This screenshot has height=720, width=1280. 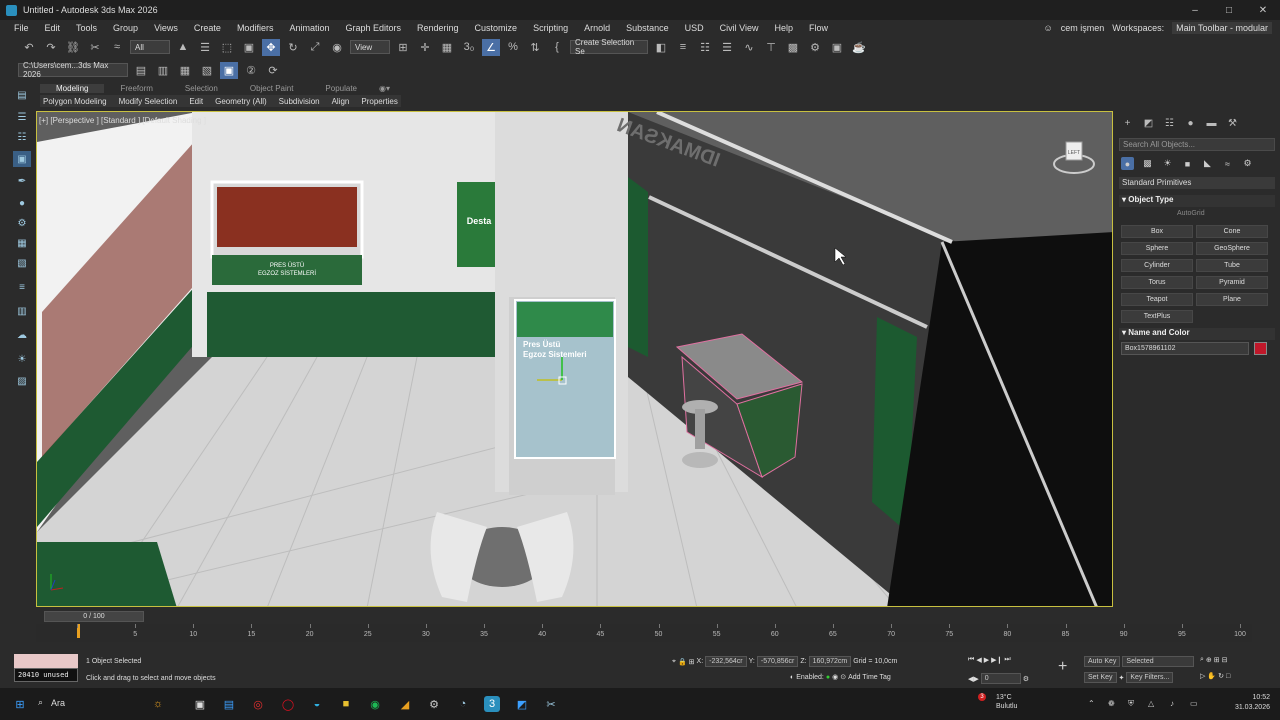 I want to click on select-scale-icon: ⤢, so click(x=315, y=47).